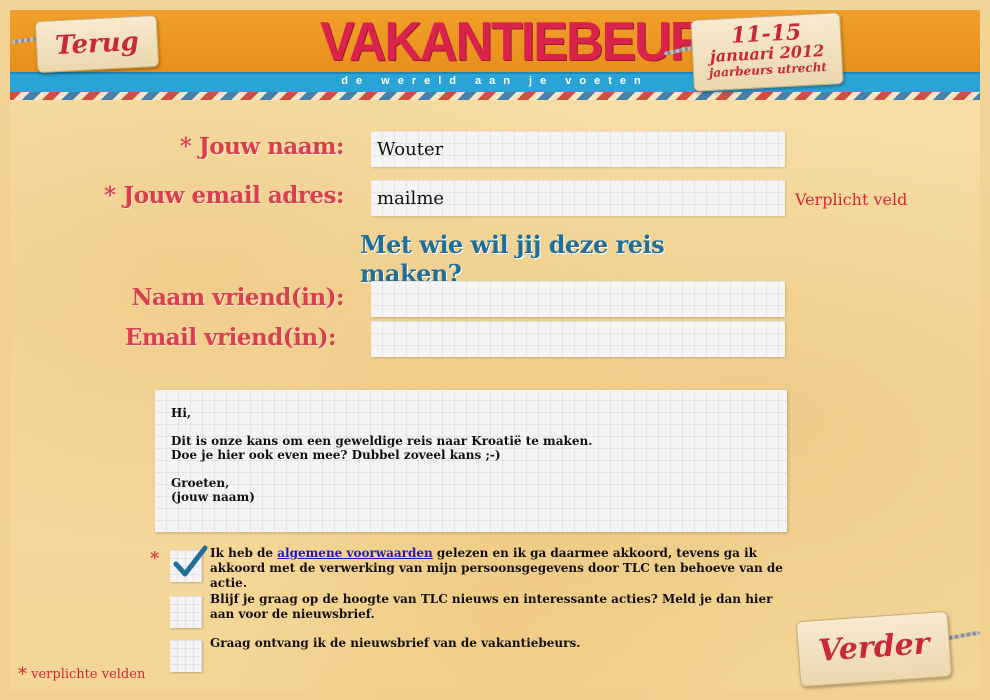  I want to click on back-button-label: Terug, so click(97, 44).